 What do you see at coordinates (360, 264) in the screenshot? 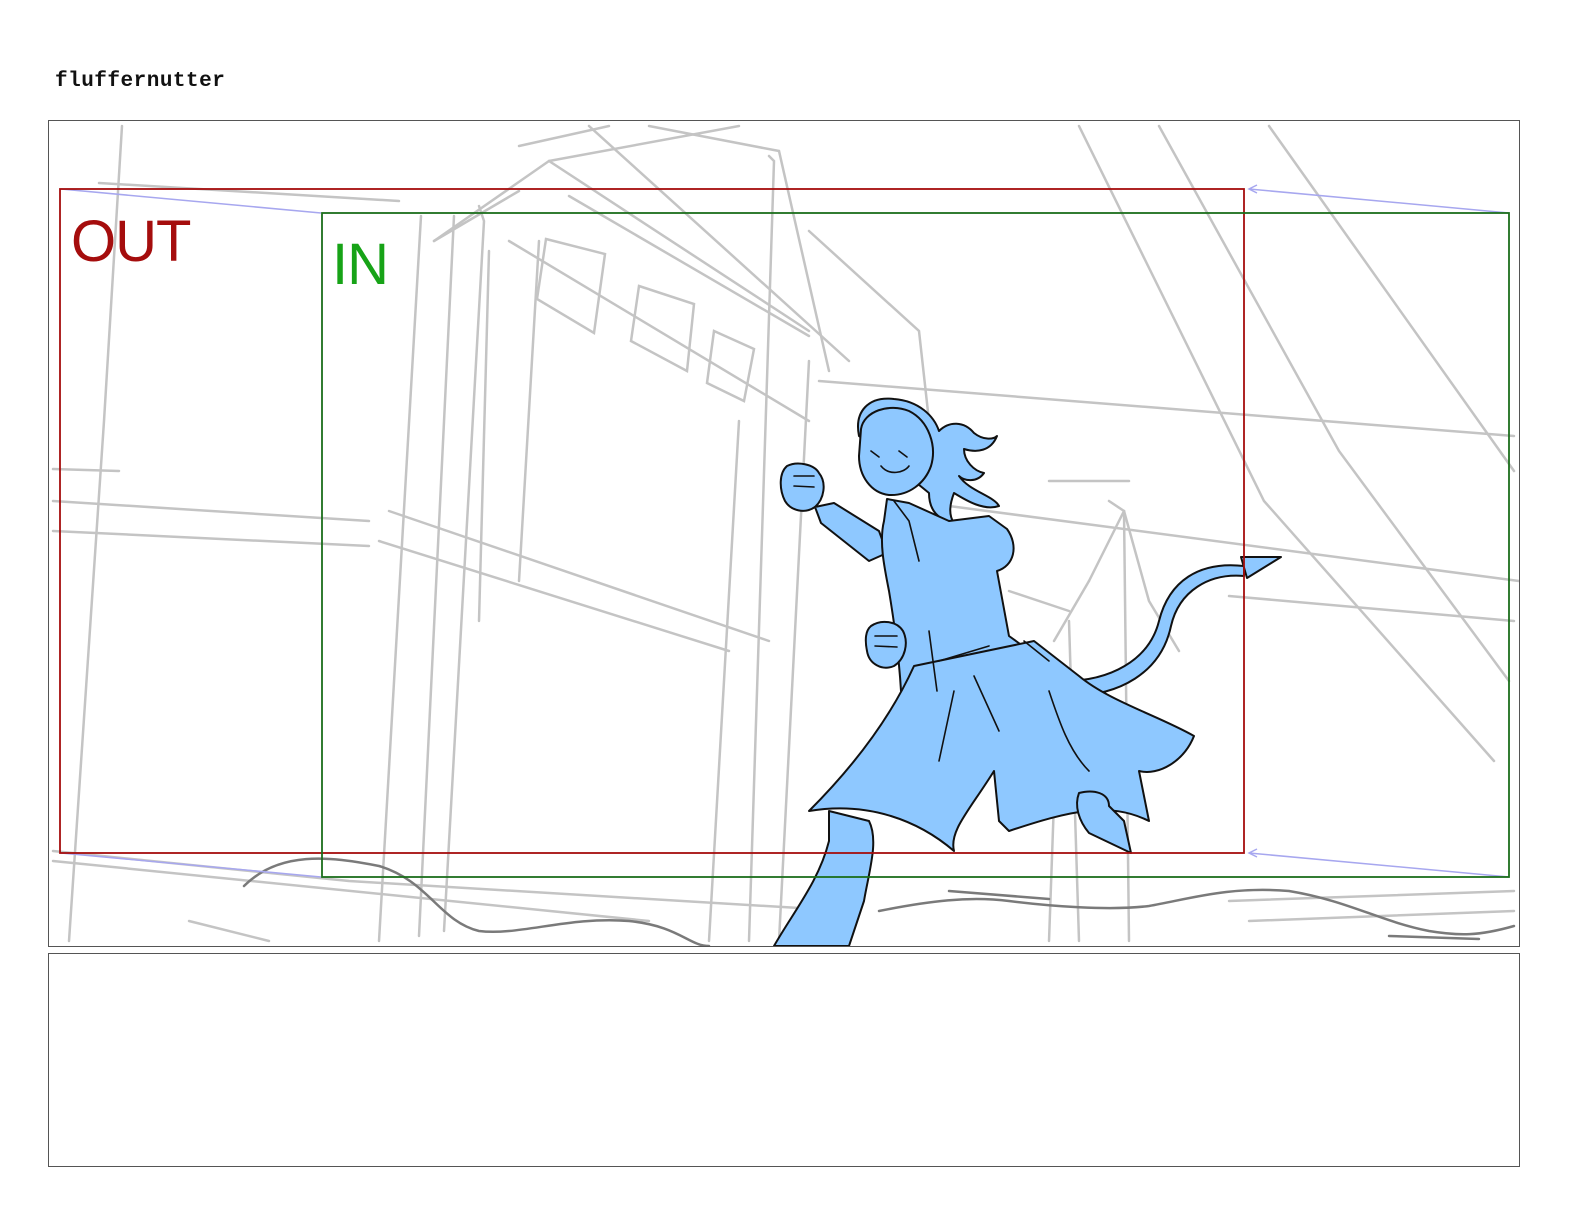
I see `in-frame-label: IN` at bounding box center [360, 264].